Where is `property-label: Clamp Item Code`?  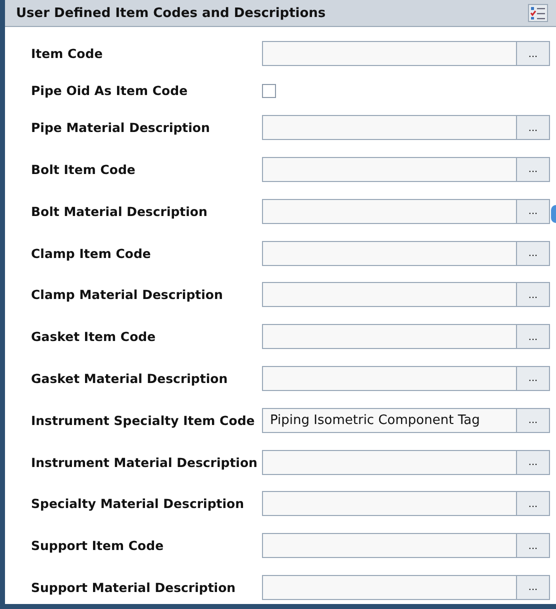 property-label: Clamp Item Code is located at coordinates (91, 253).